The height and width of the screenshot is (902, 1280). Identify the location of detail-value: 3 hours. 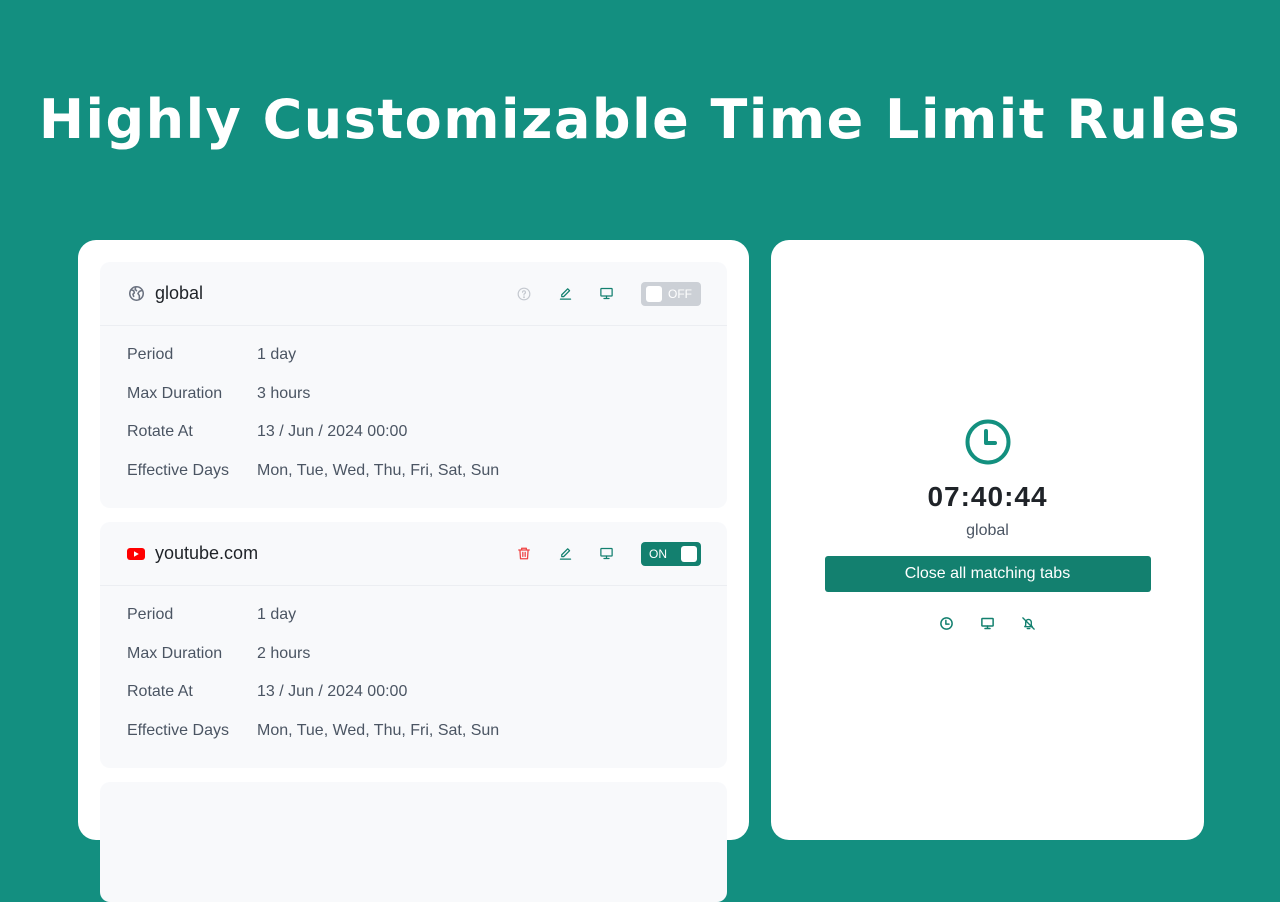
(284, 393).